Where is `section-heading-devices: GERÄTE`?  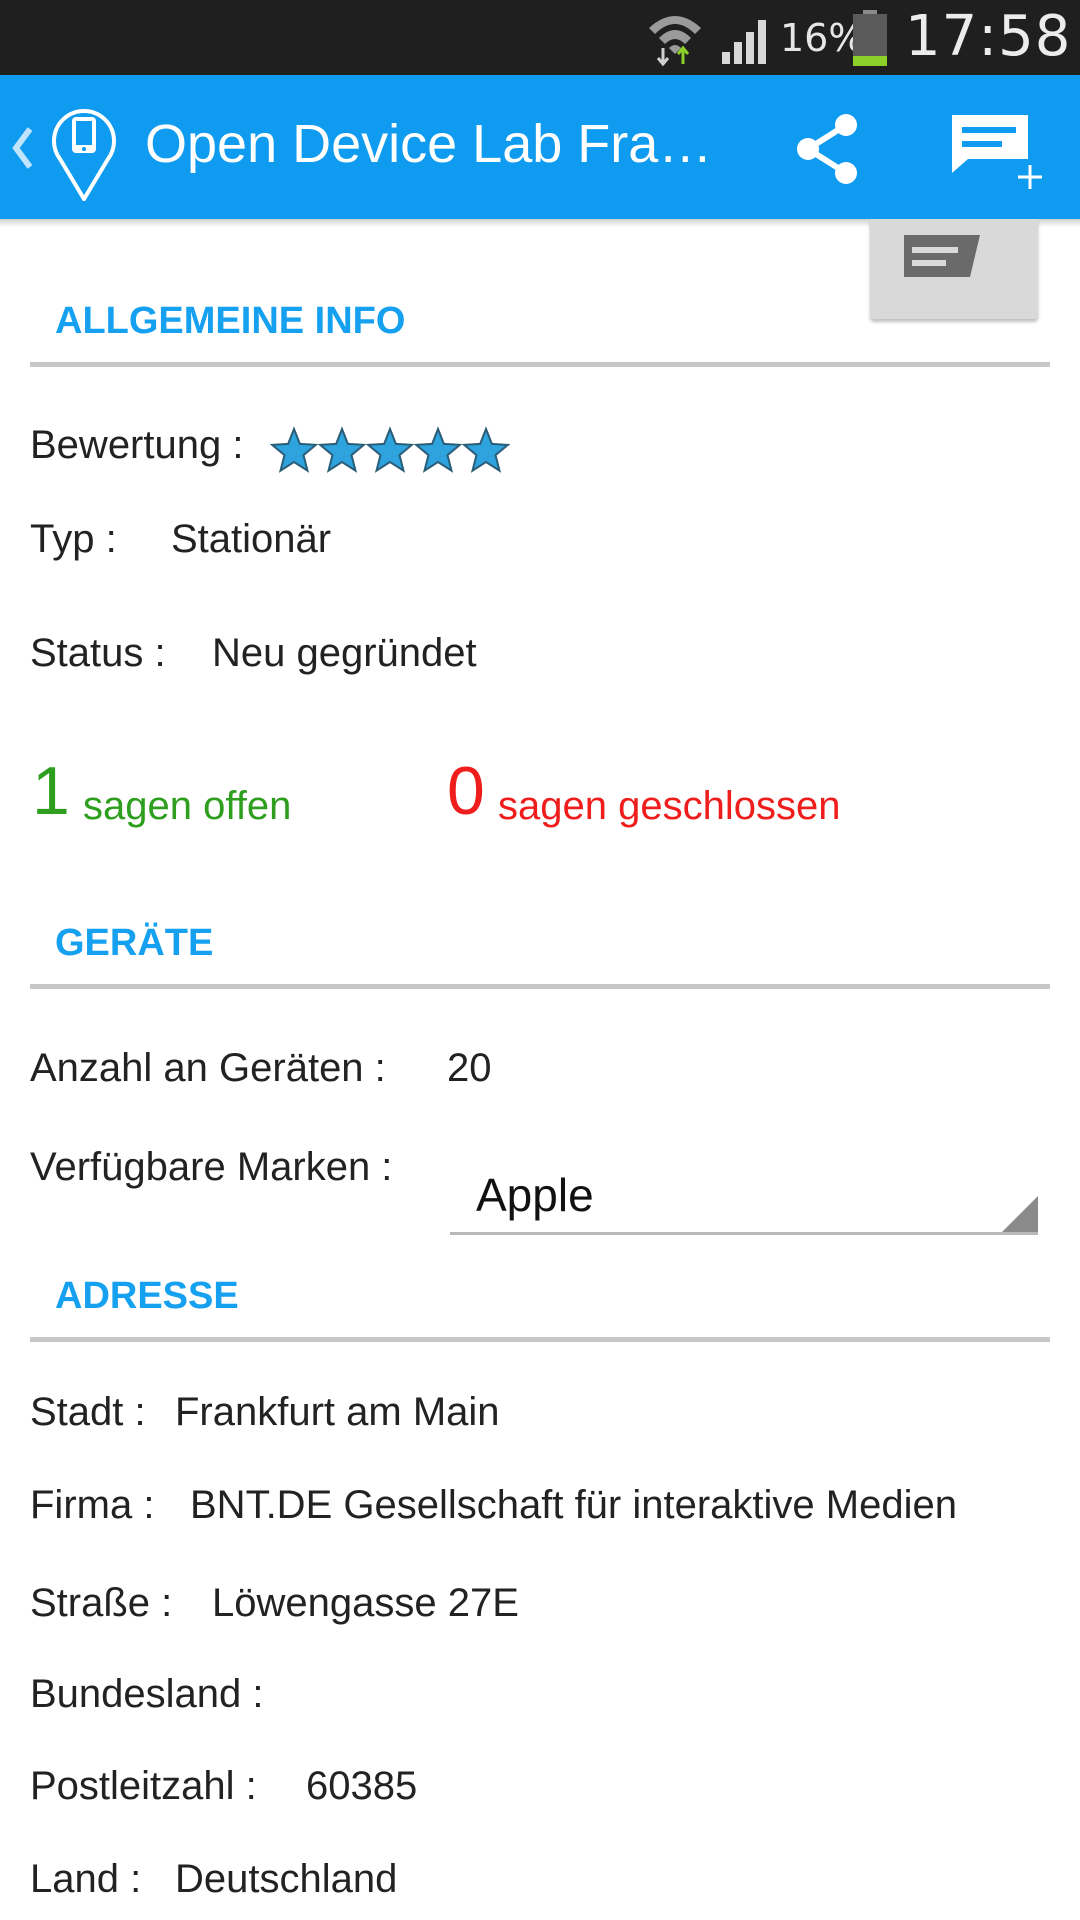
section-heading-devices: GERÄTE is located at coordinates (134, 943).